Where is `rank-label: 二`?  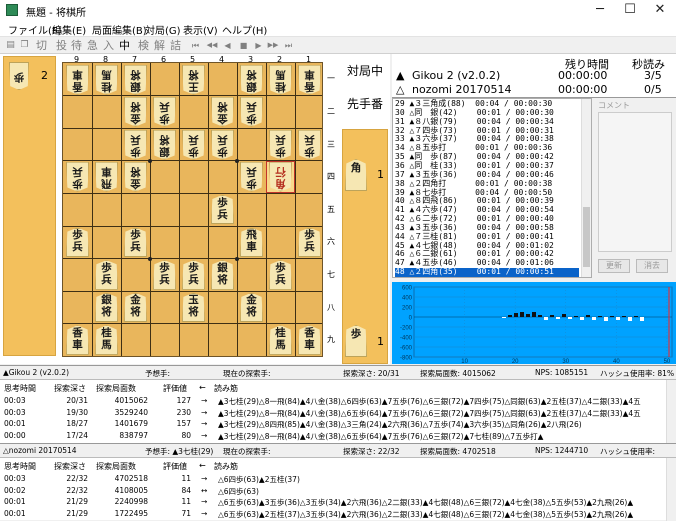 rank-label: 二 is located at coordinates (331, 111).